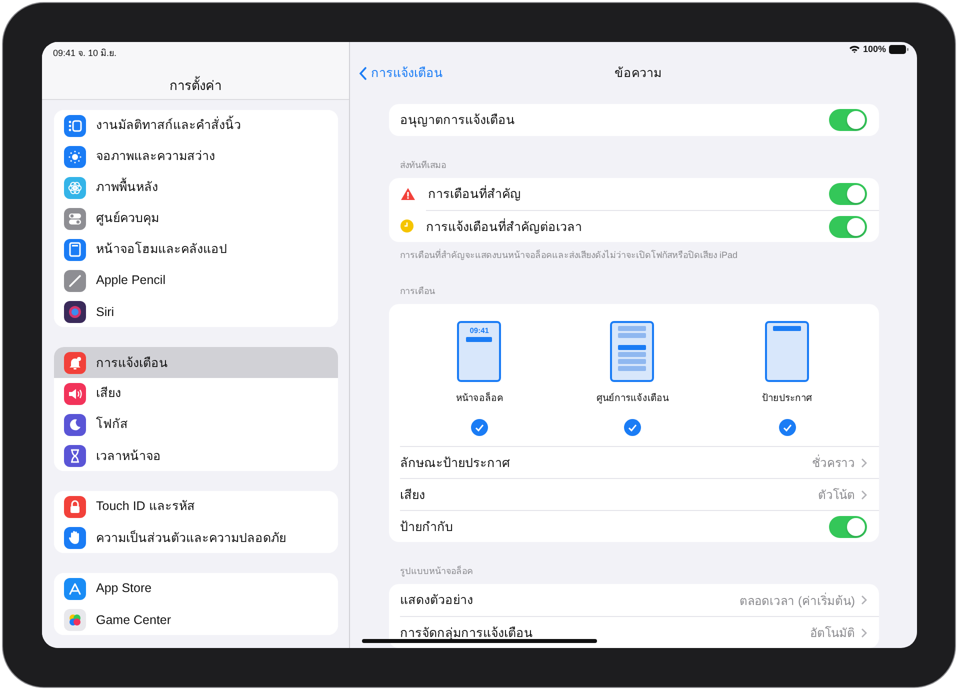  I want to click on settings-row: แสดงตัวอย่าง ตลอดเวลา (ค่าเริ่มต้น), so click(634, 600).